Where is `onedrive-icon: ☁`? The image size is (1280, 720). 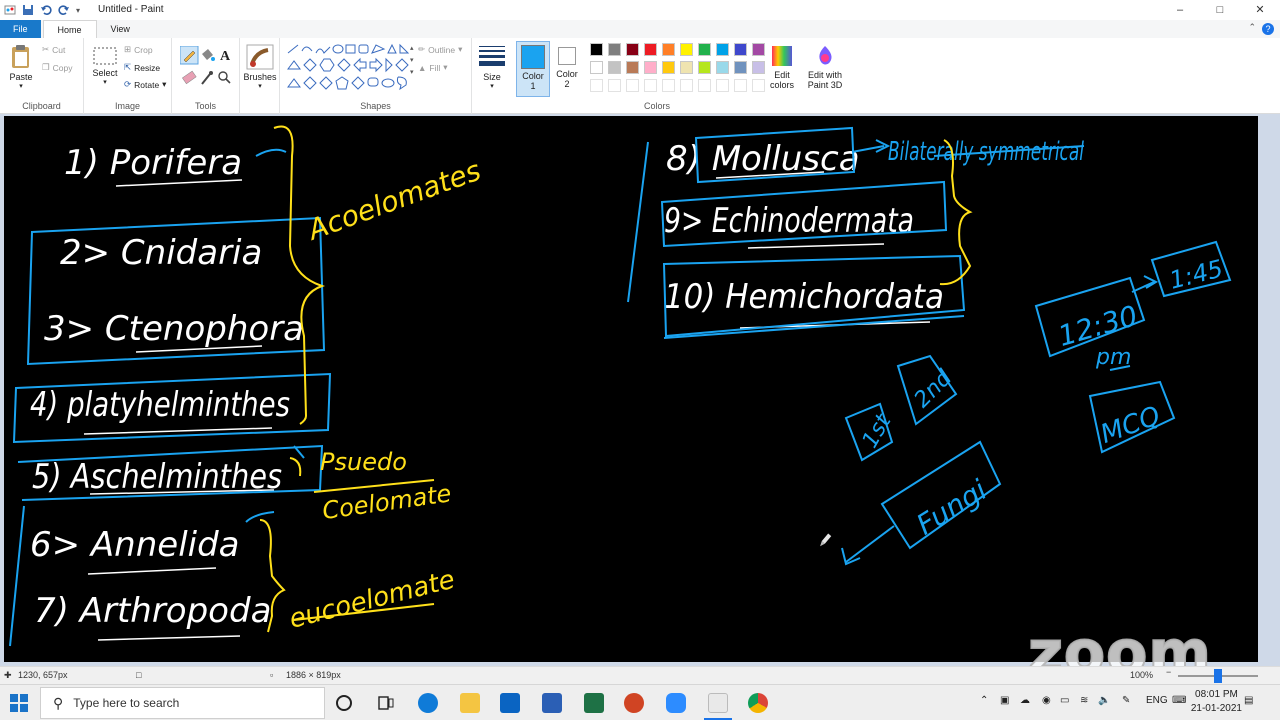
onedrive-icon: ☁ is located at coordinates (1025, 700).